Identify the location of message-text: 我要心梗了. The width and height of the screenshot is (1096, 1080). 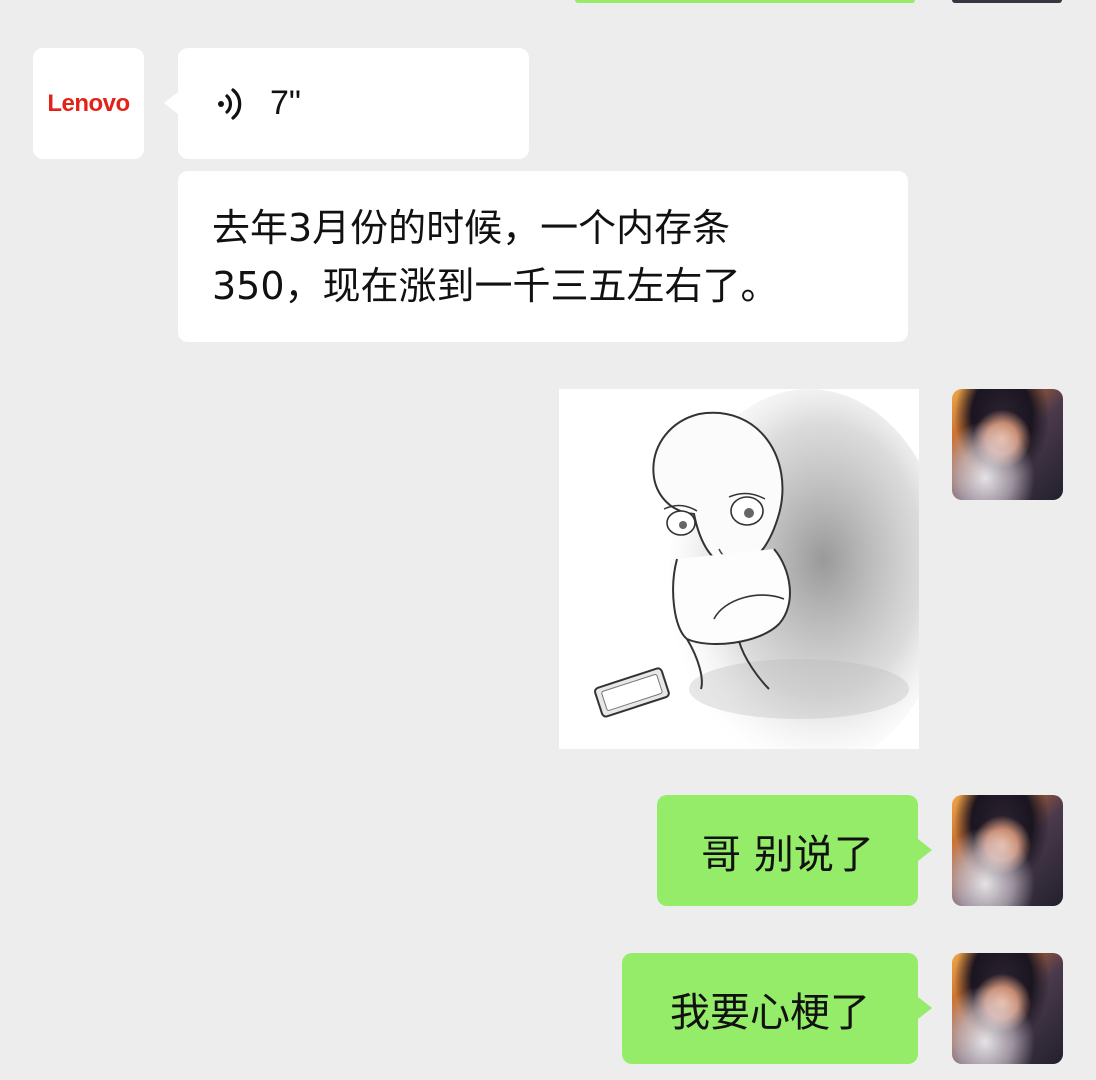
(770, 1012).